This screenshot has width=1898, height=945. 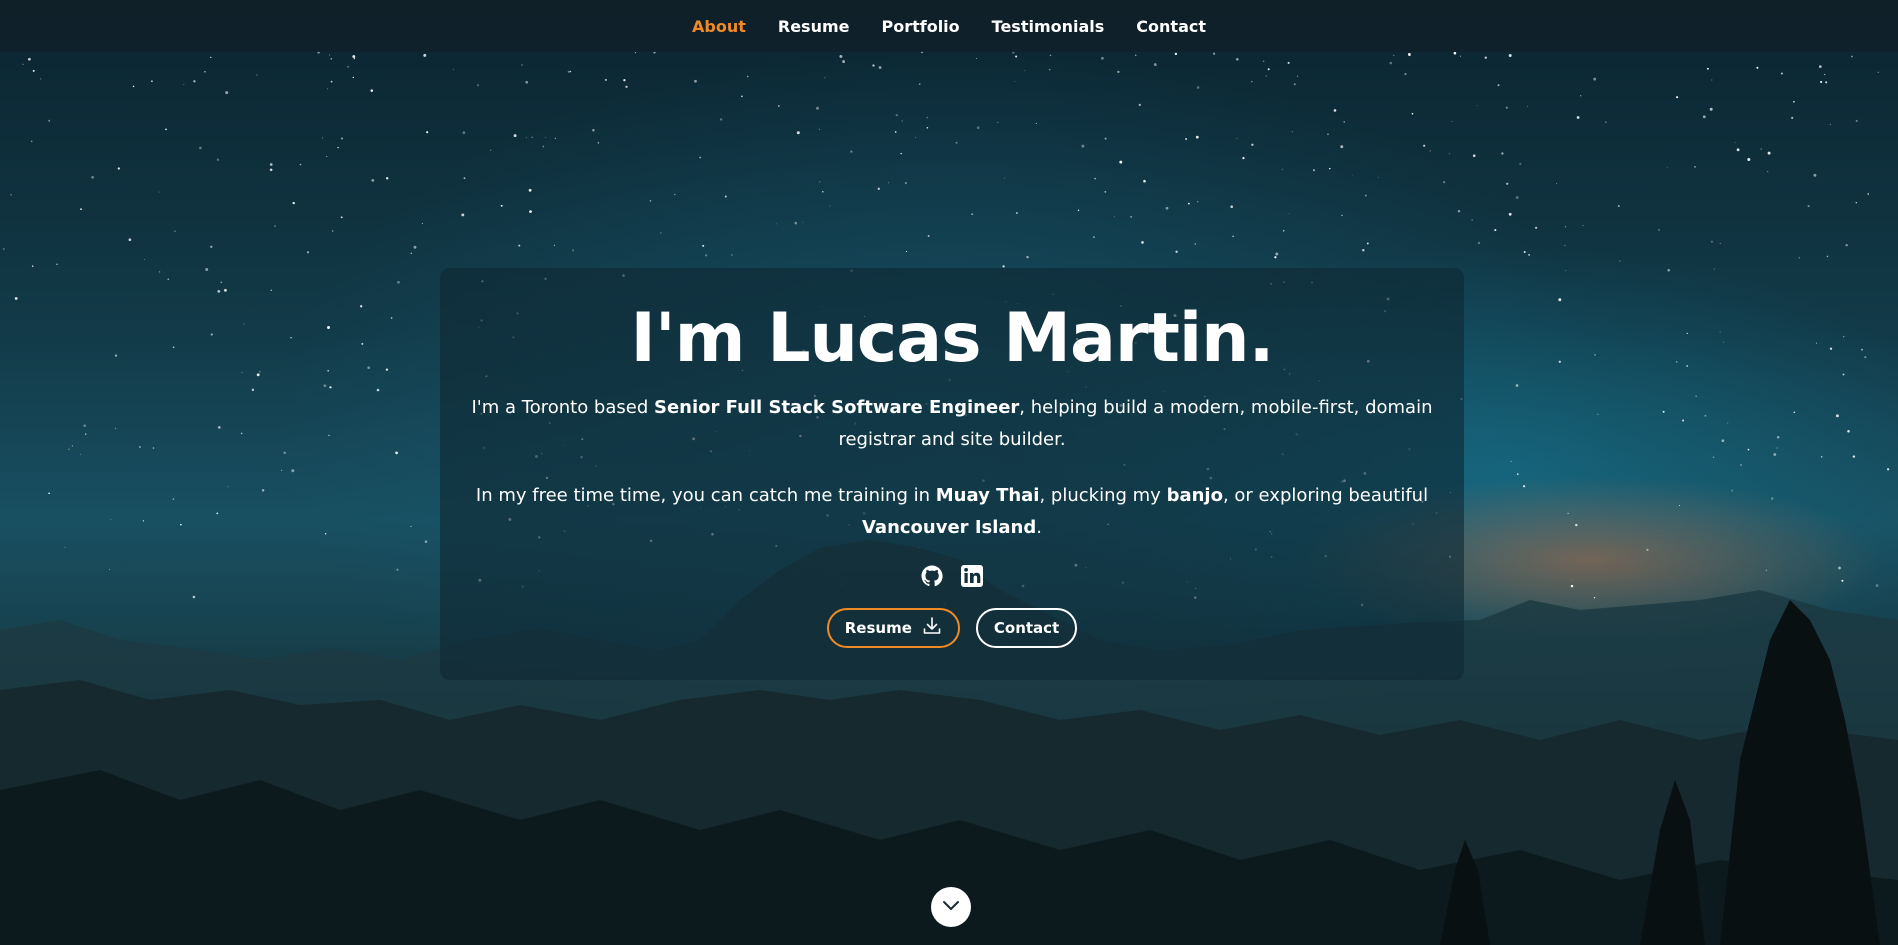 I want to click on hobbies-text-2: , plucking my, so click(x=1103, y=495).